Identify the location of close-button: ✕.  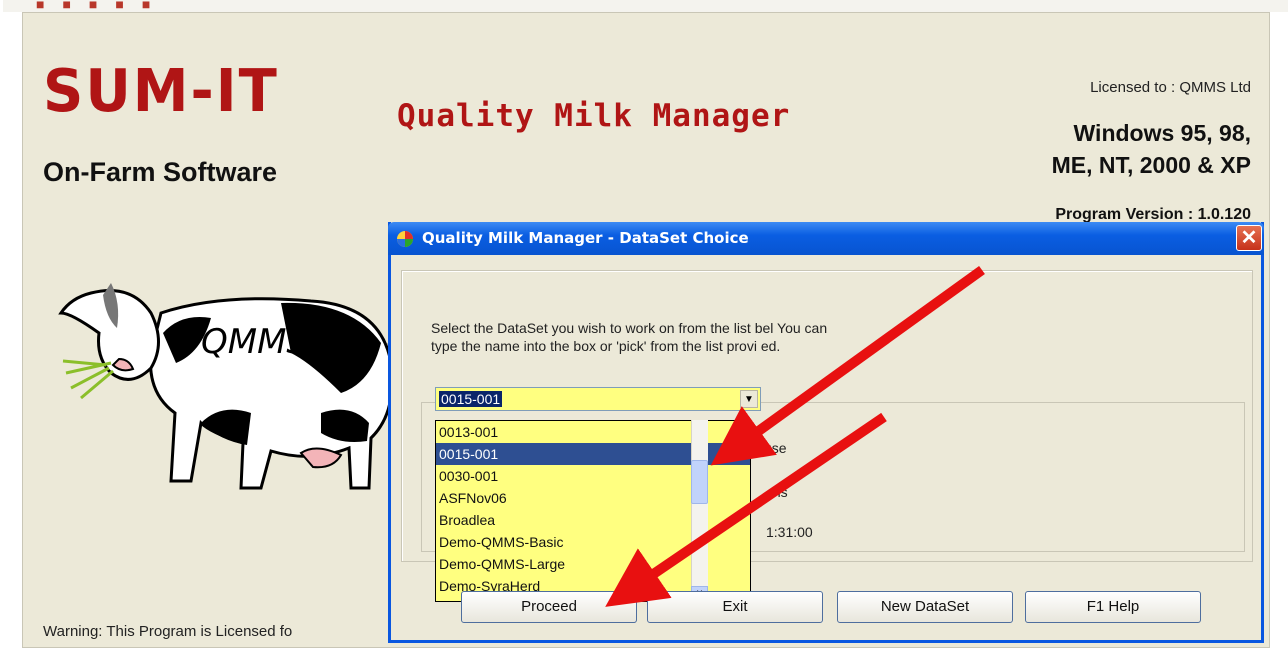
(1249, 238).